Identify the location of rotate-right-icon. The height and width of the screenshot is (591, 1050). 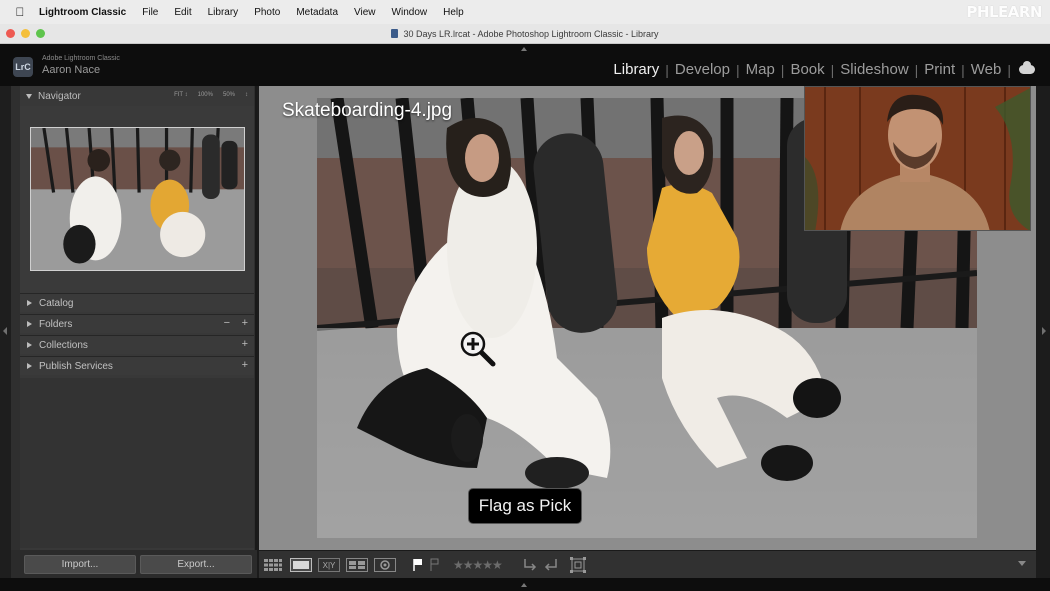
(551, 565).